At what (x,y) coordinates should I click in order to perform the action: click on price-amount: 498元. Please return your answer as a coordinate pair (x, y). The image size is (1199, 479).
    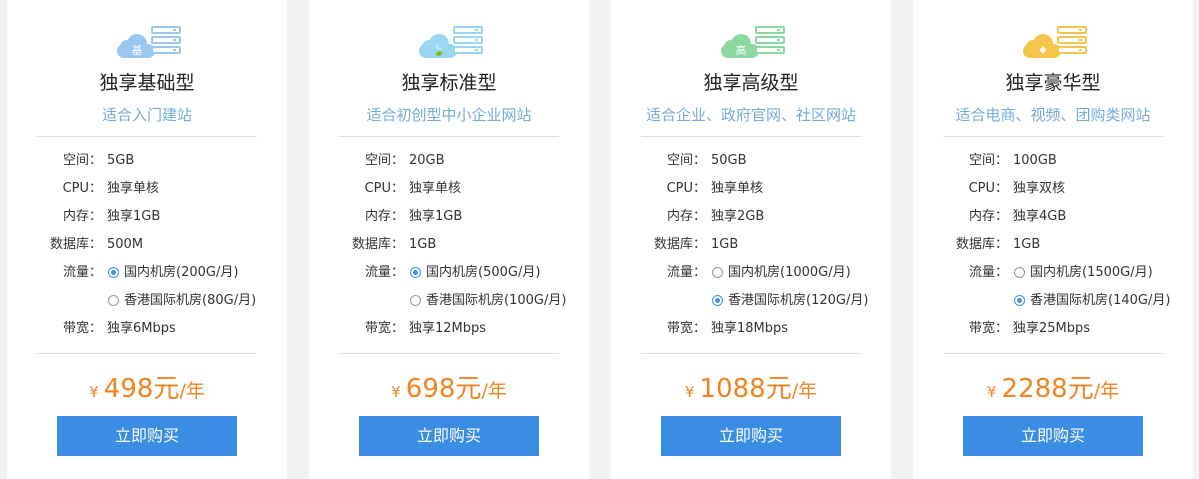
    Looking at the image, I should click on (141, 389).